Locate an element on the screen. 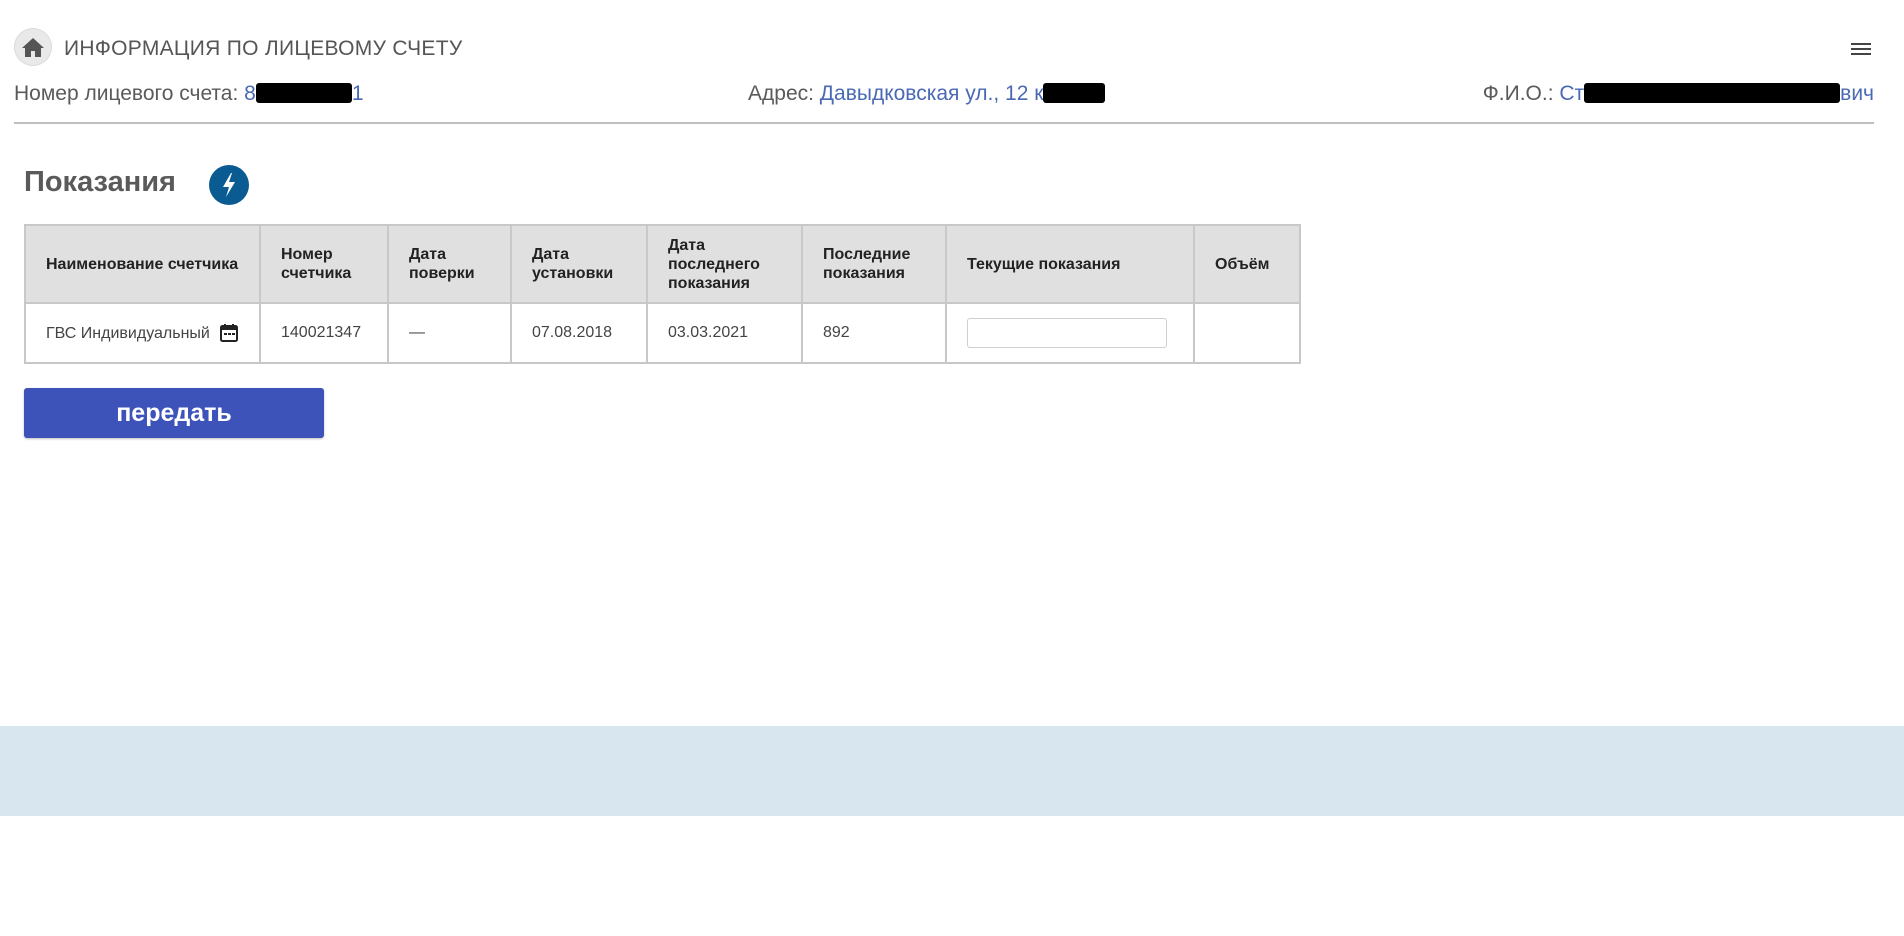 This screenshot has width=1904, height=936. header: ИНФОРМАЦИЯ ПО ЛИЦЕВОМУ СЧЕТУ is located at coordinates (944, 48).